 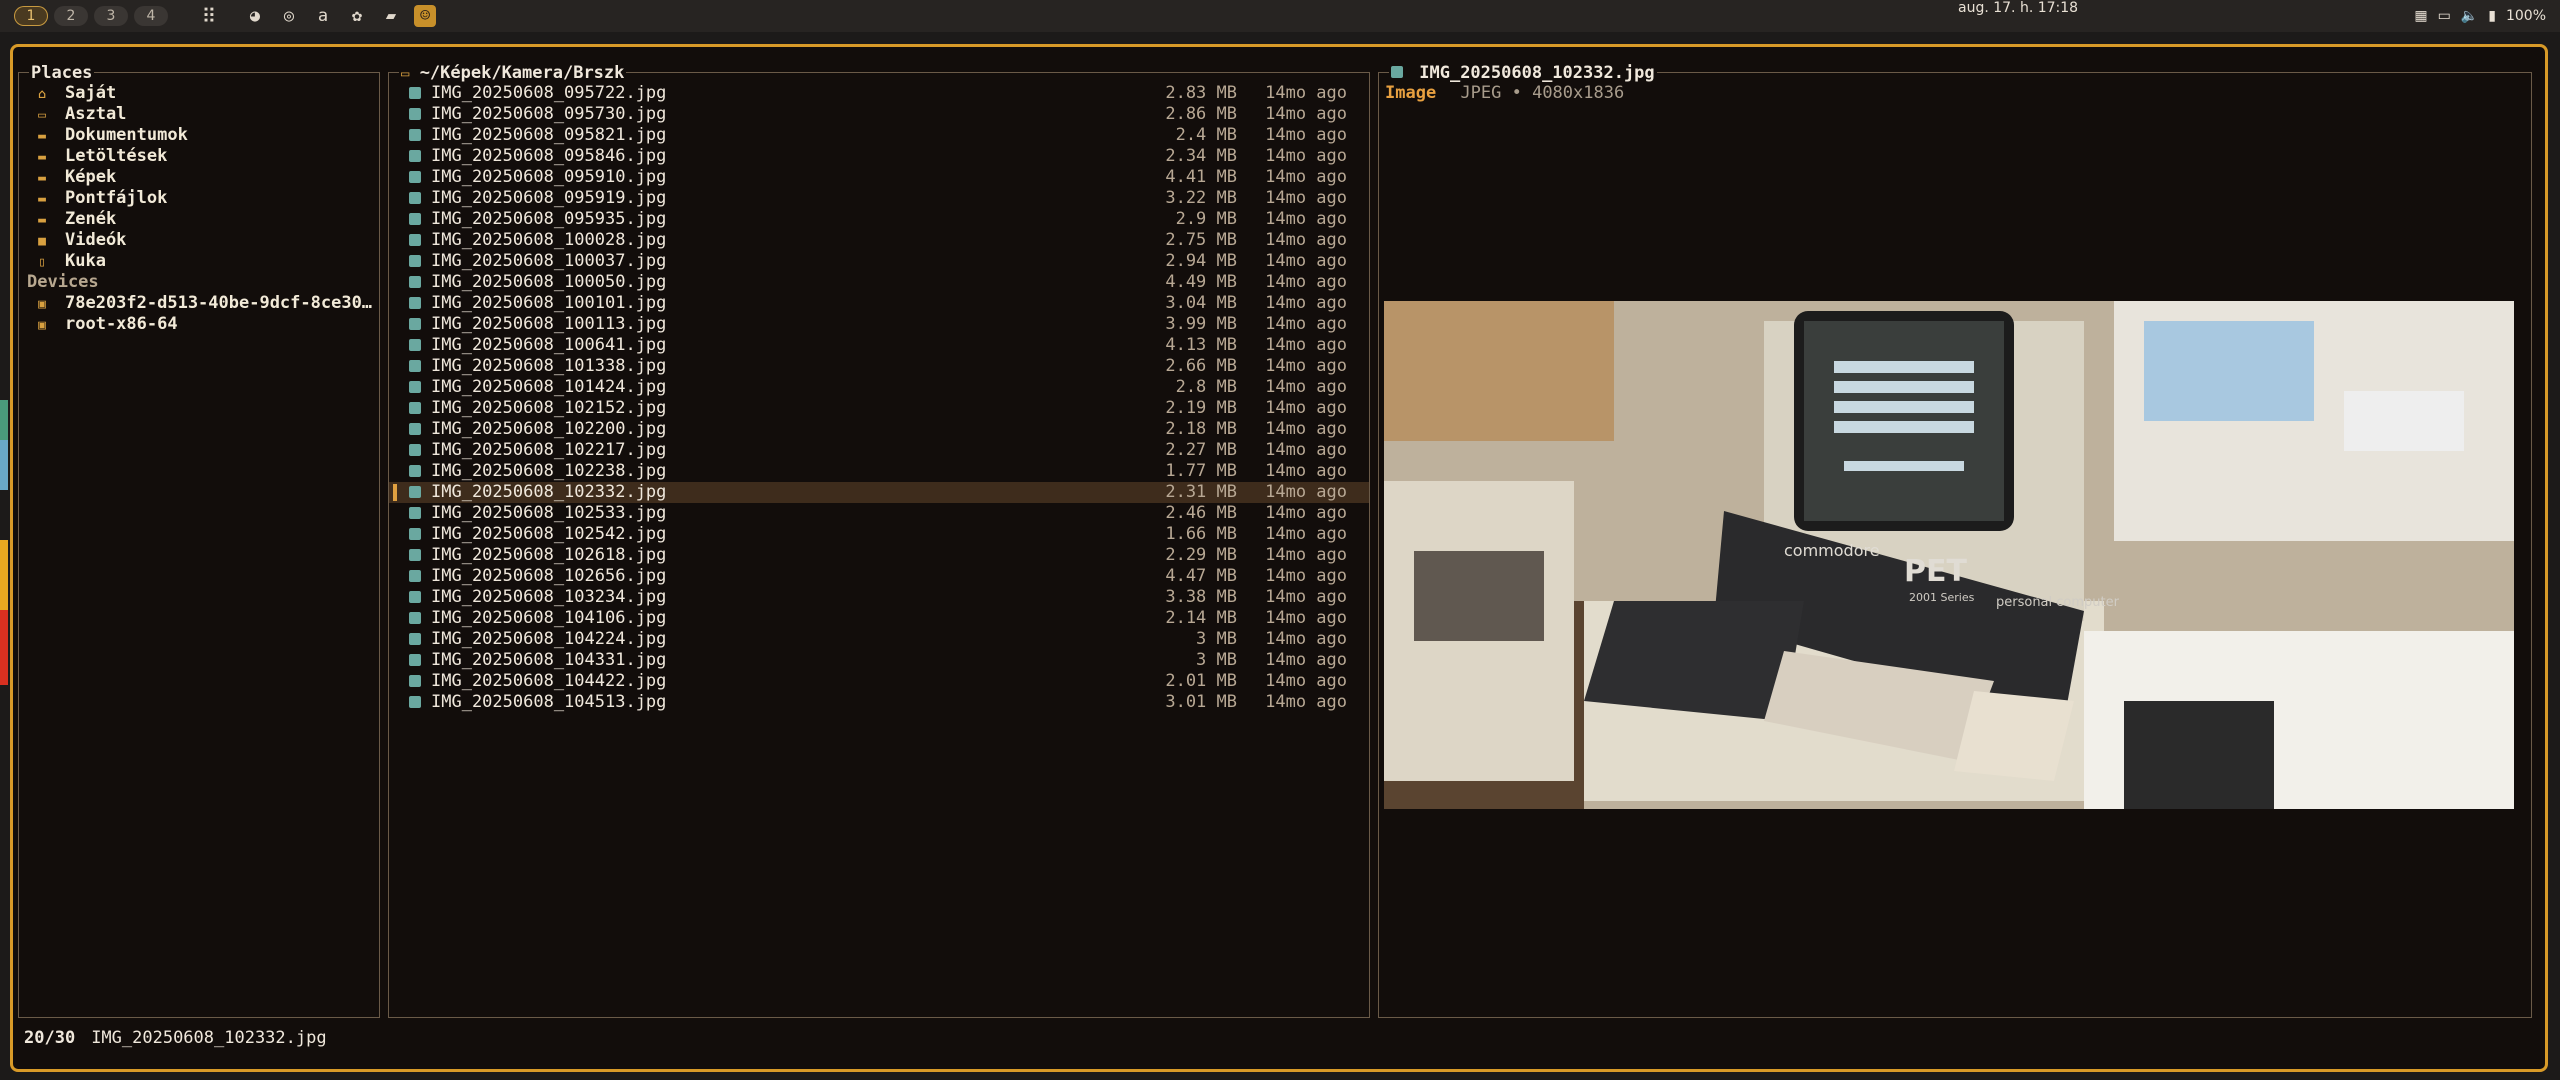 What do you see at coordinates (1201, 471) in the screenshot?
I see `file-size: 1.77 MB` at bounding box center [1201, 471].